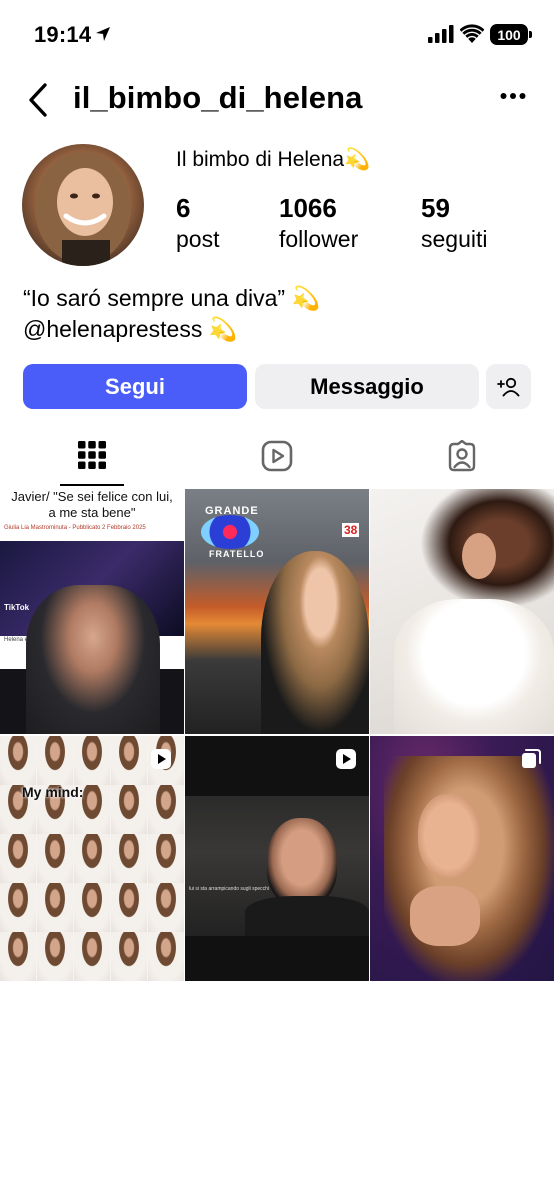  What do you see at coordinates (435, 208) in the screenshot?
I see `stat-following-count: 59` at bounding box center [435, 208].